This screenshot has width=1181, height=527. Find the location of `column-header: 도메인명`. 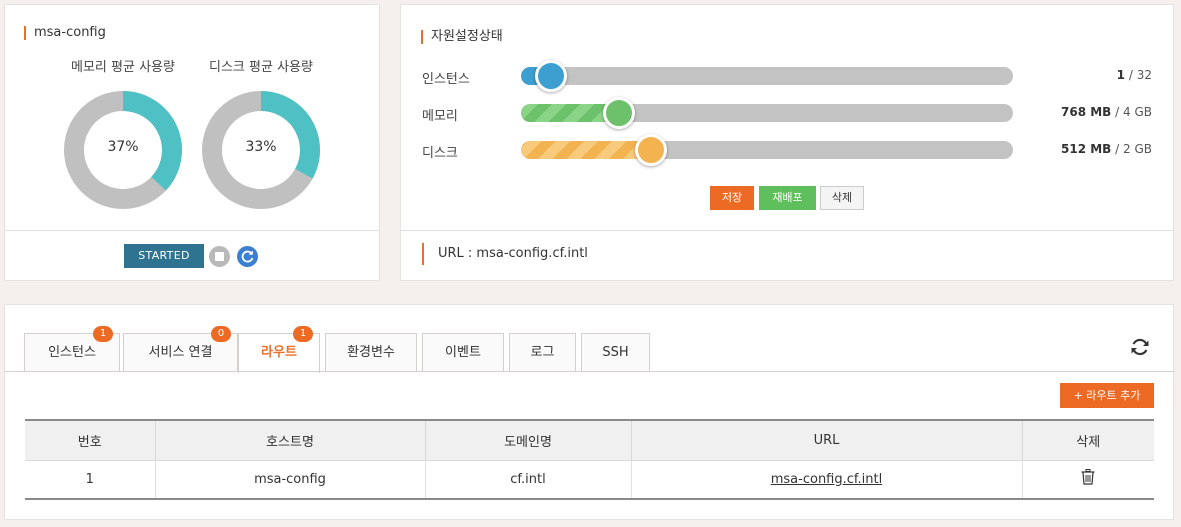

column-header: 도메인명 is located at coordinates (528, 440).